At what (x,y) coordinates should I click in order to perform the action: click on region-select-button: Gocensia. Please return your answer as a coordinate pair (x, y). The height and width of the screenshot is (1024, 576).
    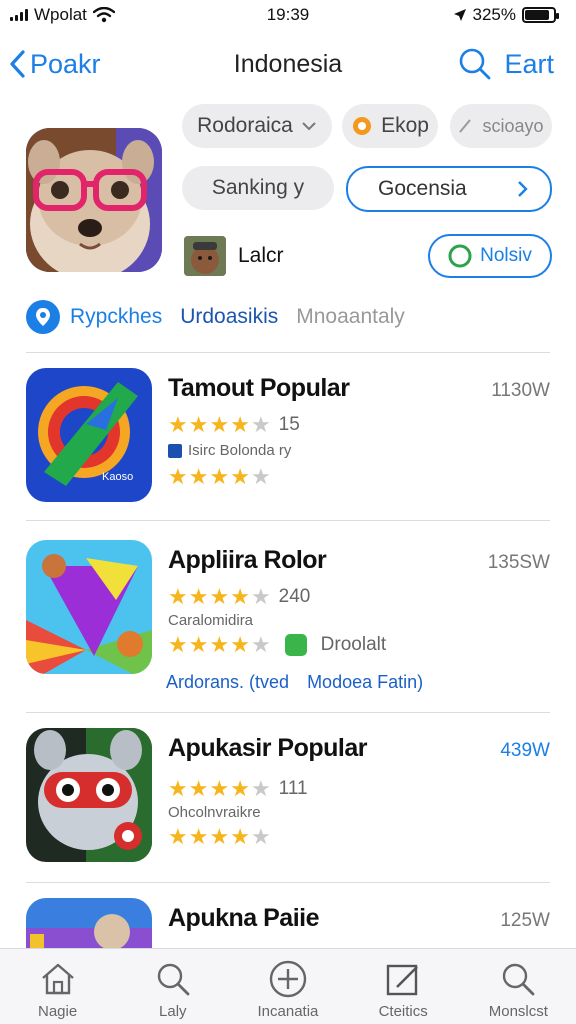
    Looking at the image, I should click on (449, 189).